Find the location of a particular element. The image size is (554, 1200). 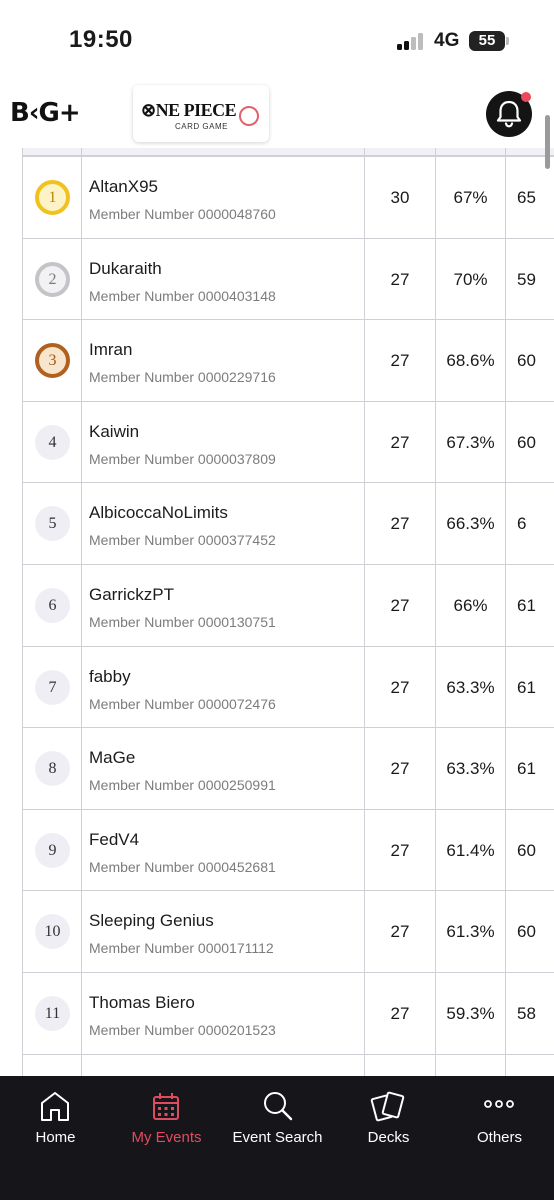

player-name: MaGe is located at coordinates (112, 758).